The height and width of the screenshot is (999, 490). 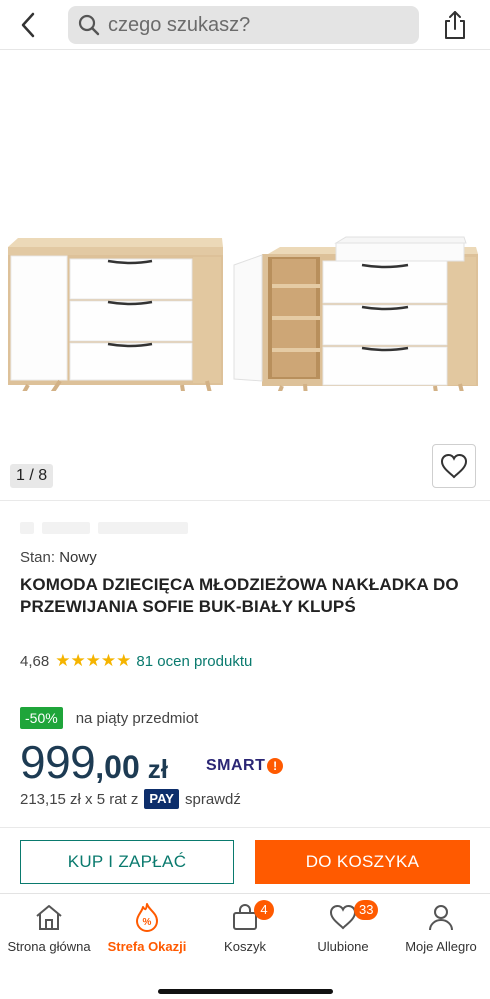 I want to click on promo-text: na piąty przedmiot, so click(x=137, y=718).